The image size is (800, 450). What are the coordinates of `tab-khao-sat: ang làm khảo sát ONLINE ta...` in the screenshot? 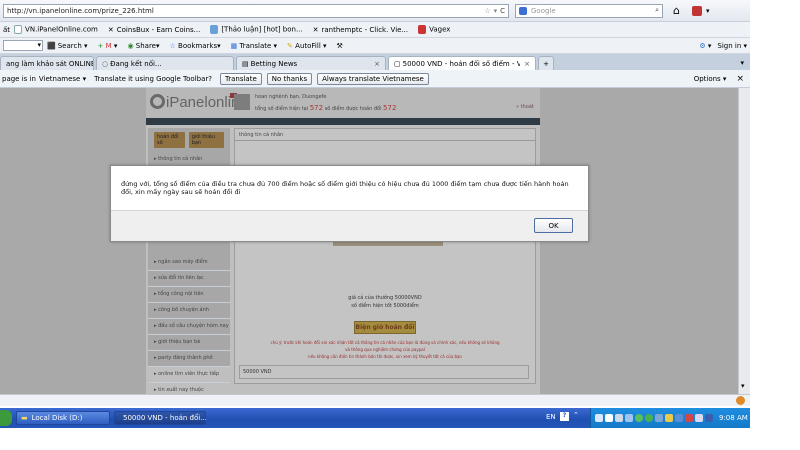 It's located at (47, 63).